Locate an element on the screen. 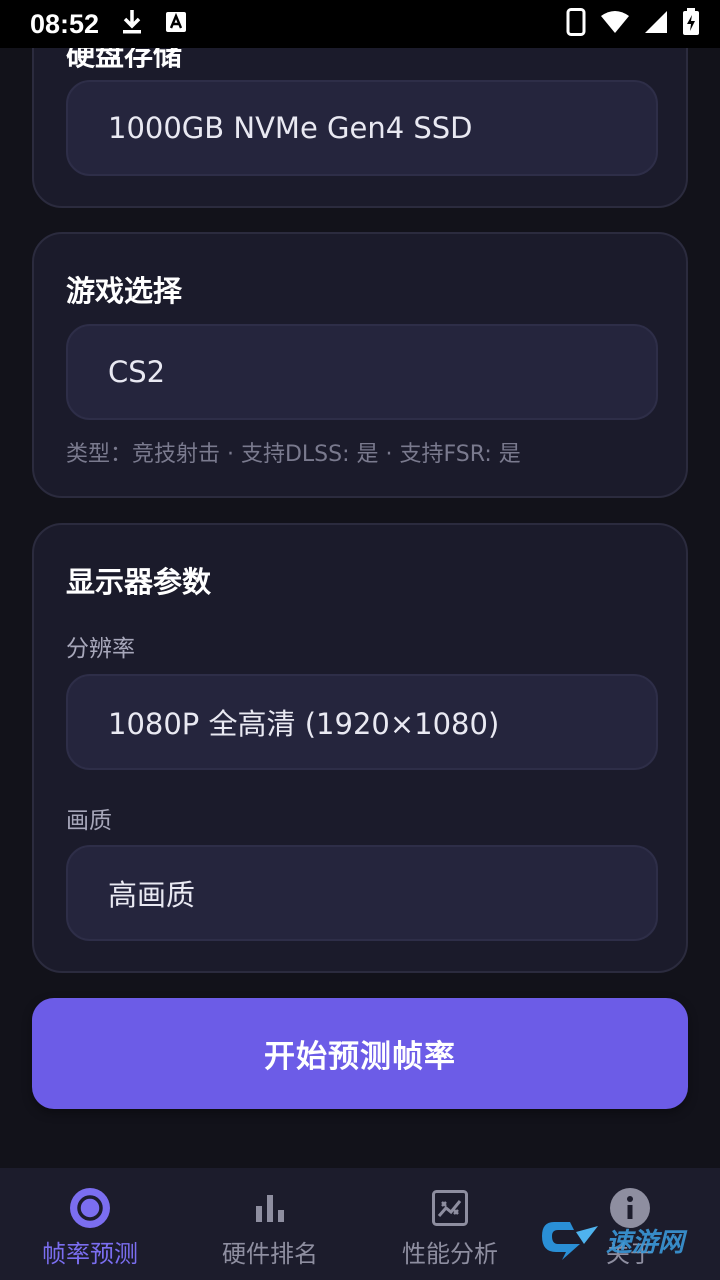 This screenshot has height=1280, width=720. nav-item-hardware-ranking: 硬件排名 is located at coordinates (270, 1224).